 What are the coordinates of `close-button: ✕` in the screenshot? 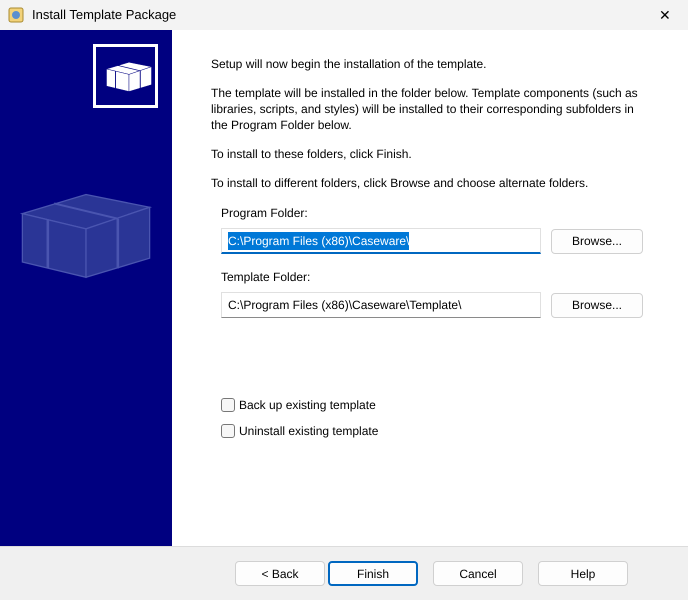 It's located at (665, 15).